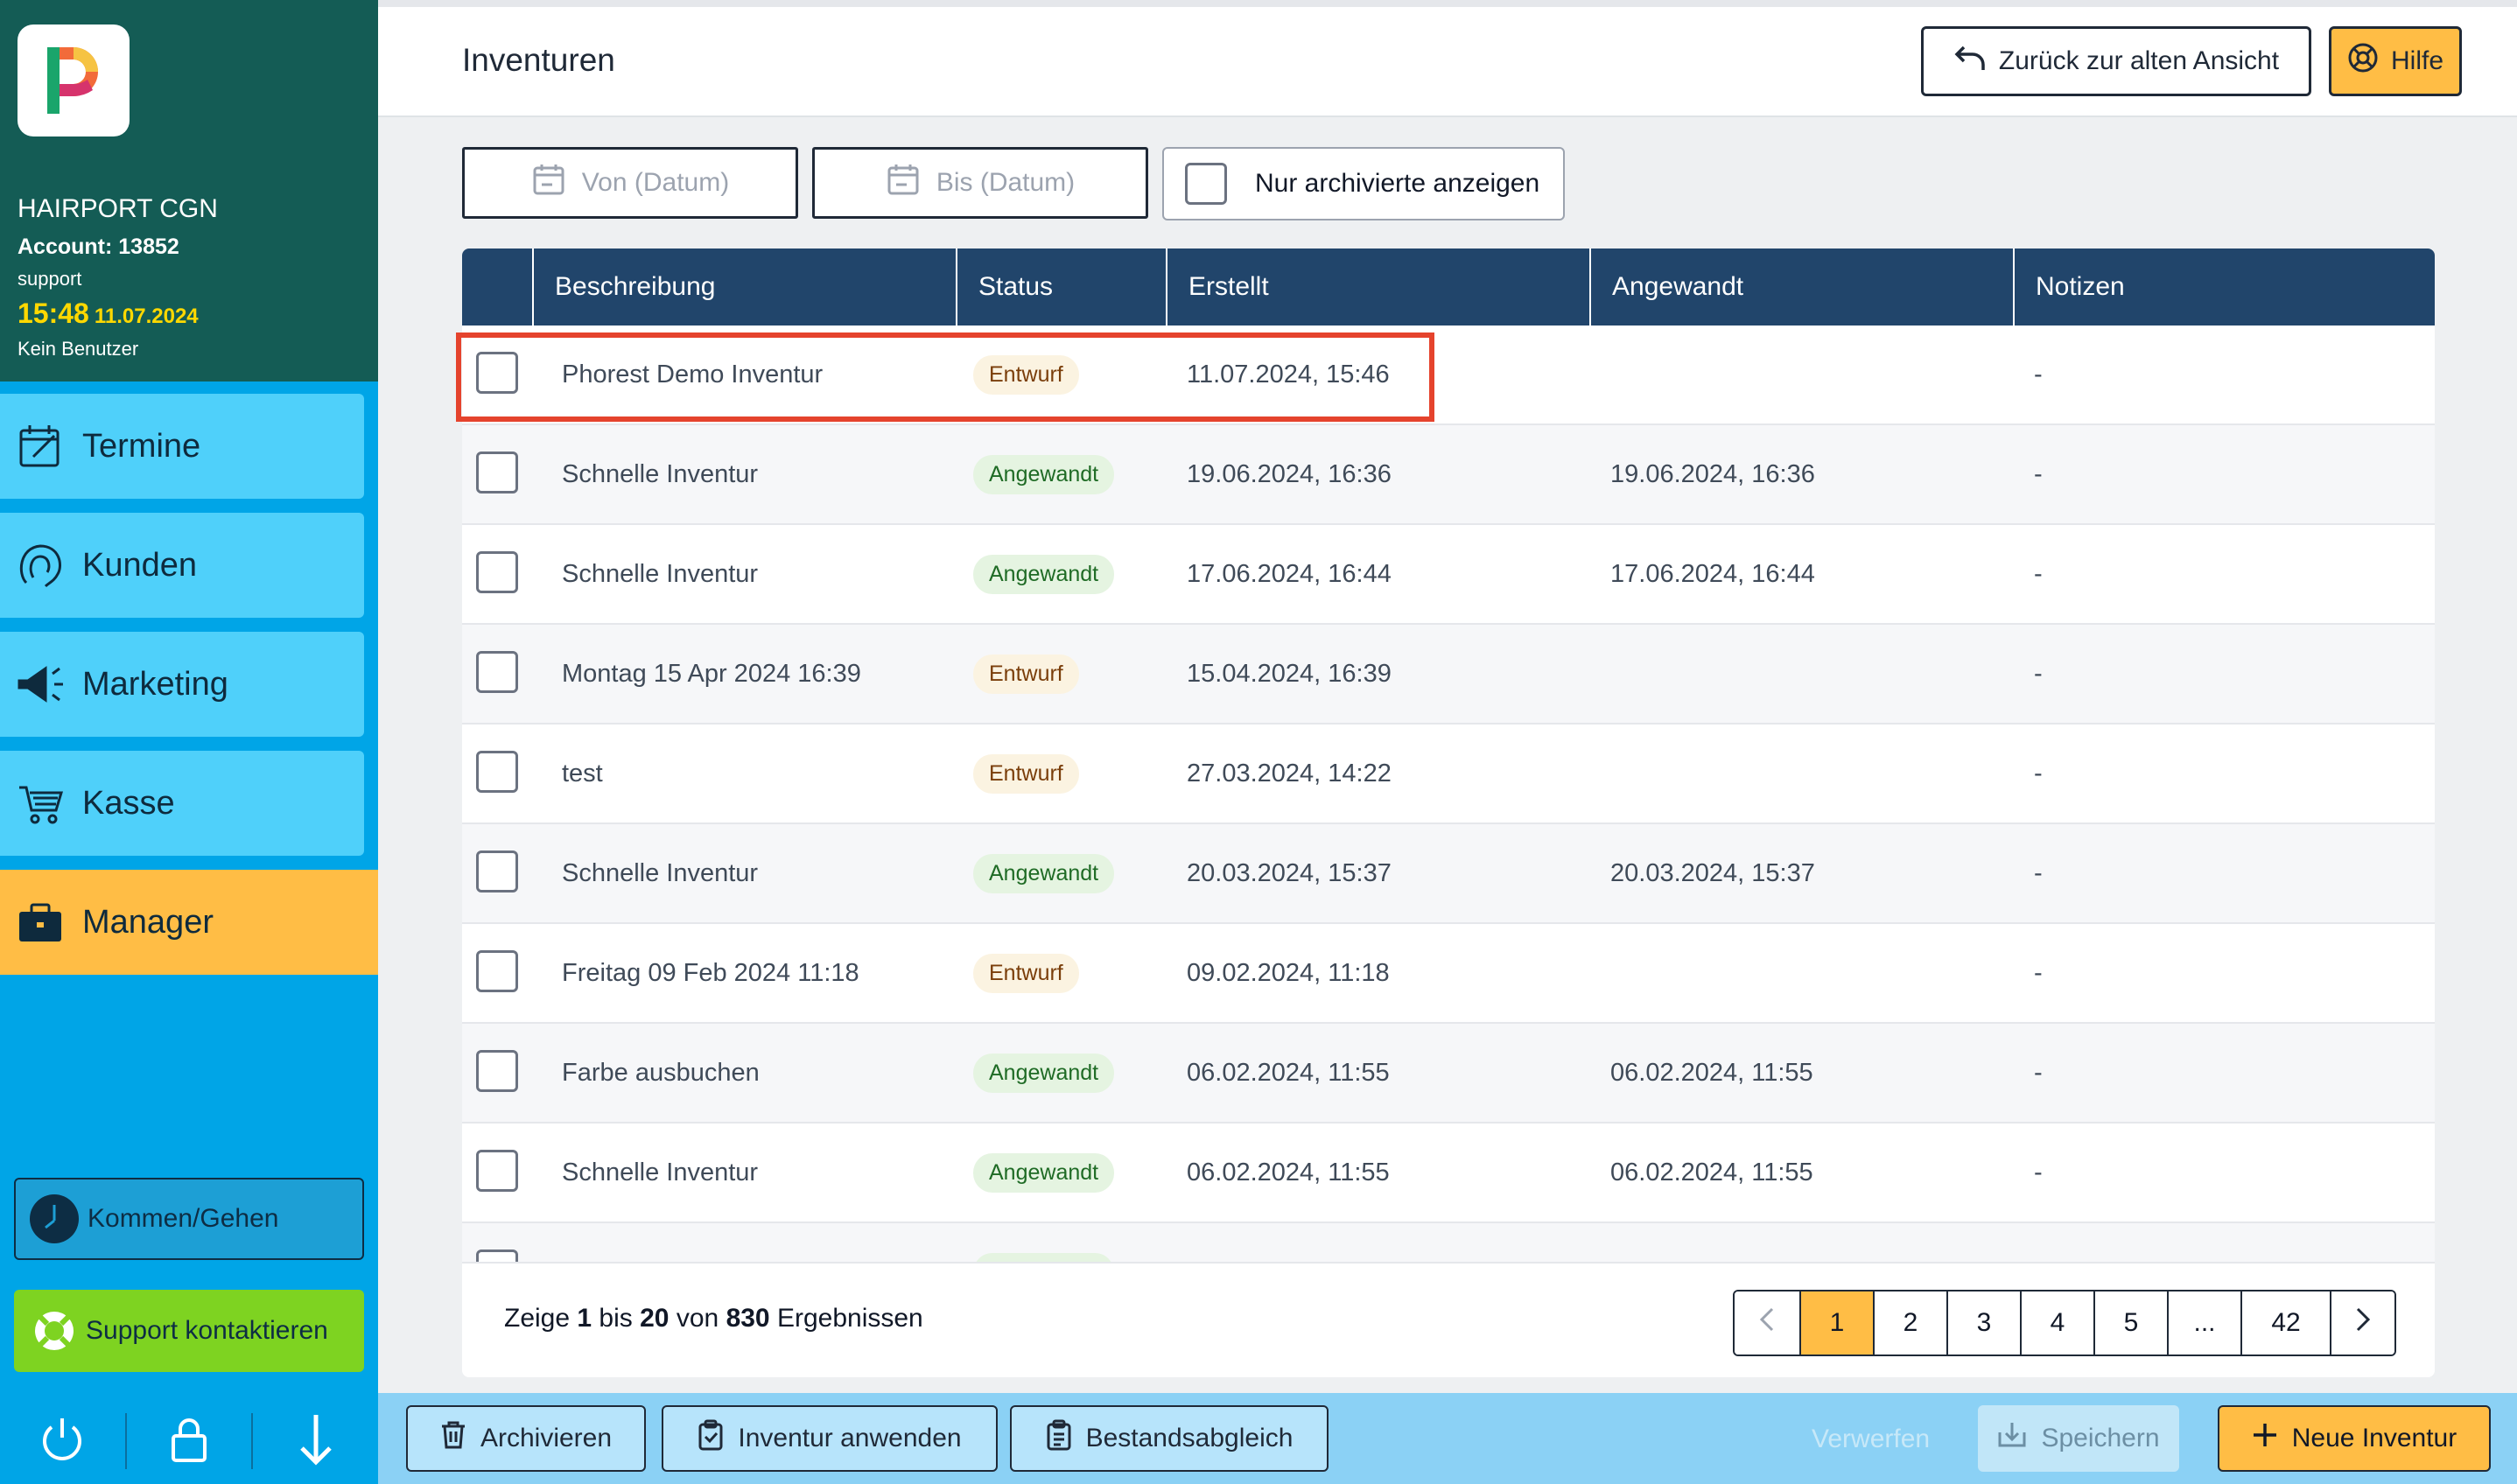  Describe the element at coordinates (2362, 1323) in the screenshot. I see `next-page-button` at that location.